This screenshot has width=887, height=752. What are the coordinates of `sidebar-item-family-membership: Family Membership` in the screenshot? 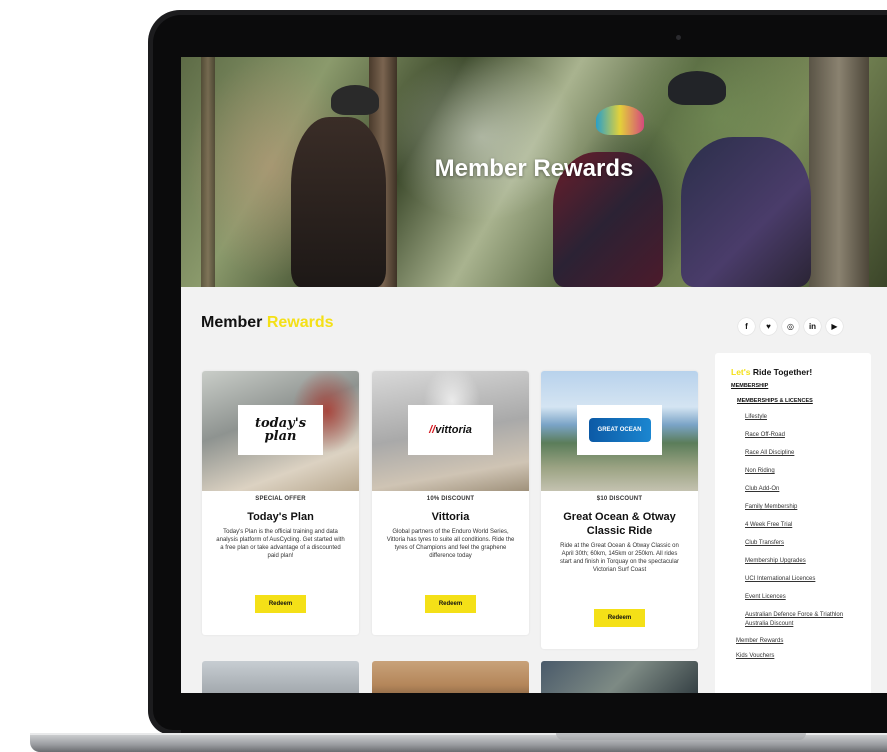 It's located at (803, 507).